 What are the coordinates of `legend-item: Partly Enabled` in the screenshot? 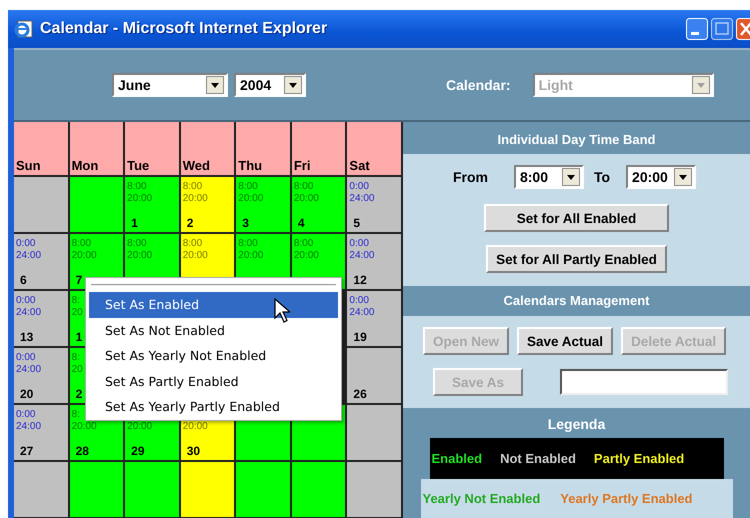 It's located at (639, 458).